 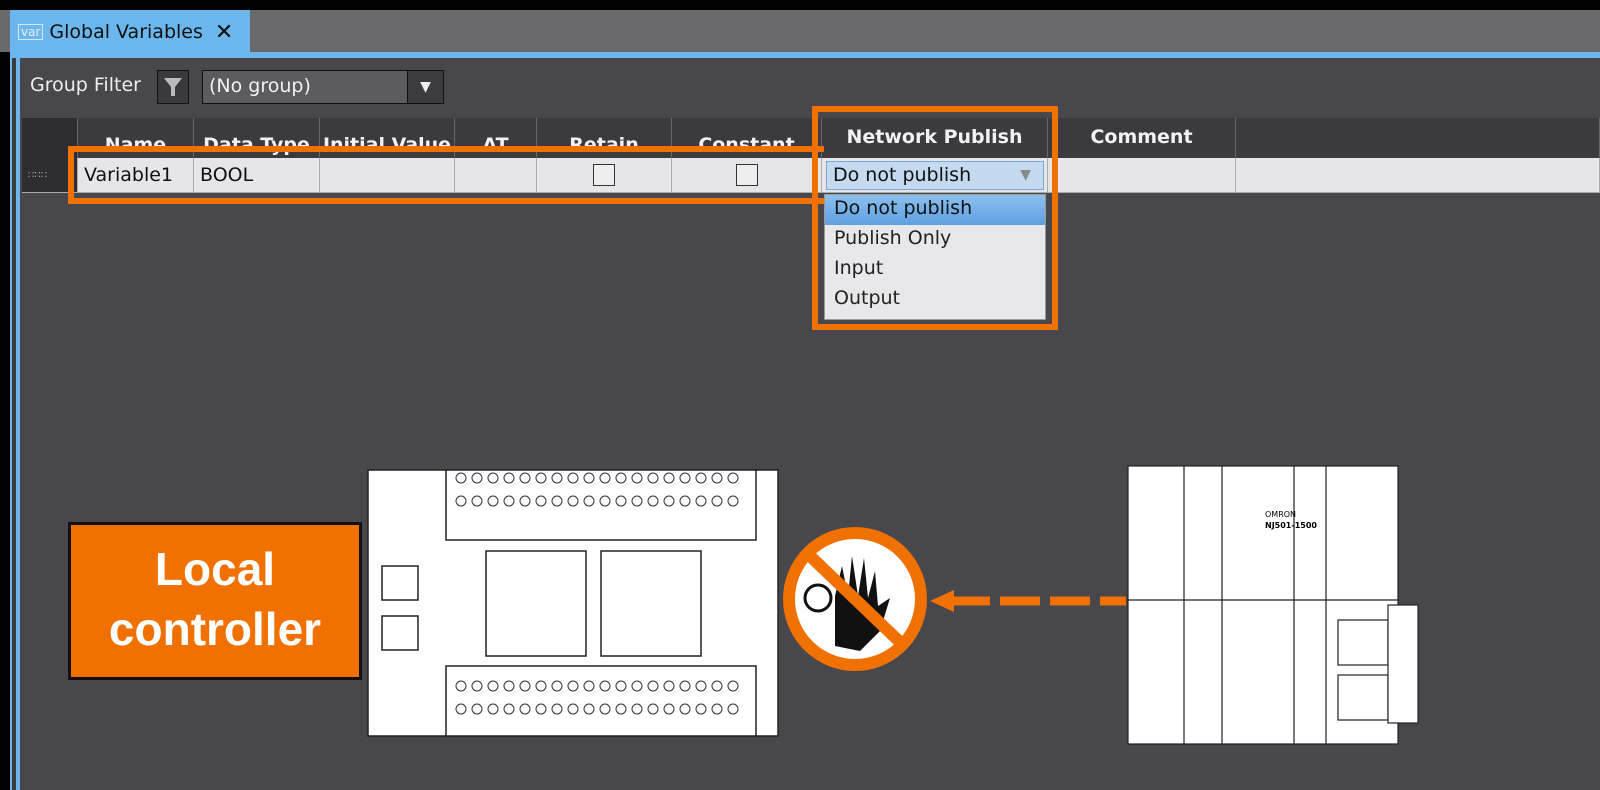 What do you see at coordinates (1028, 601) in the screenshot?
I see `network-arrow` at bounding box center [1028, 601].